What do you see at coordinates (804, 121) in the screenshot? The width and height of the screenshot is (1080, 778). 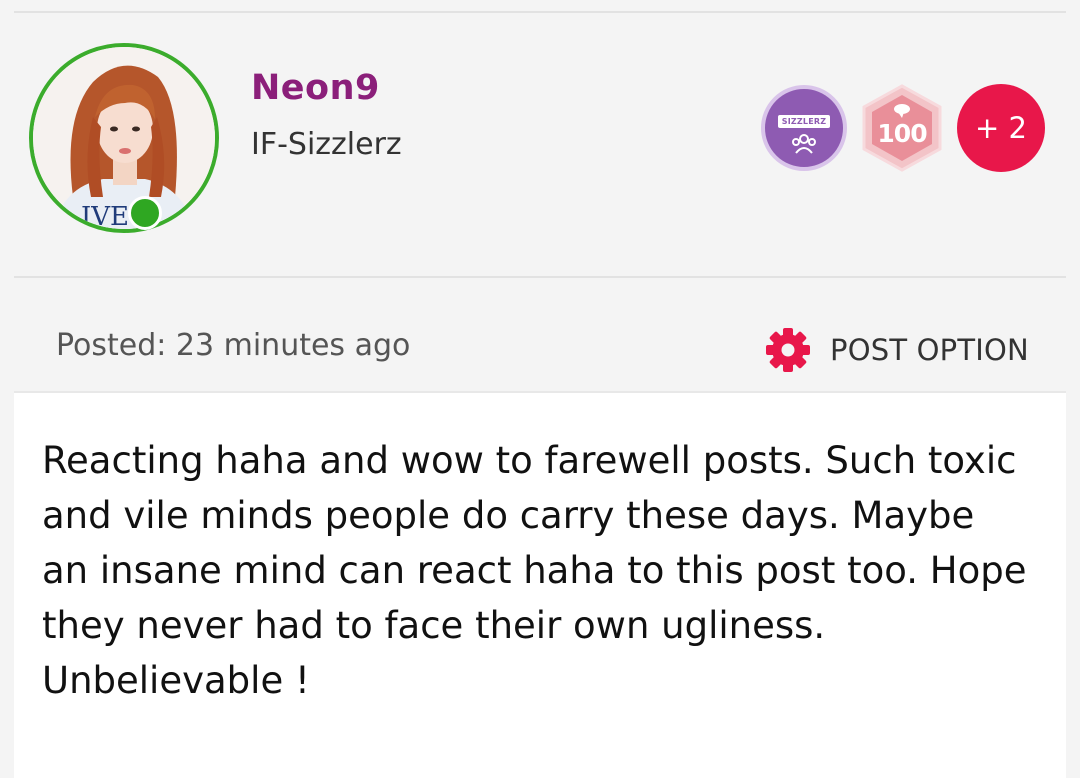 I see `group-badge-label: SIZZLERZ` at bounding box center [804, 121].